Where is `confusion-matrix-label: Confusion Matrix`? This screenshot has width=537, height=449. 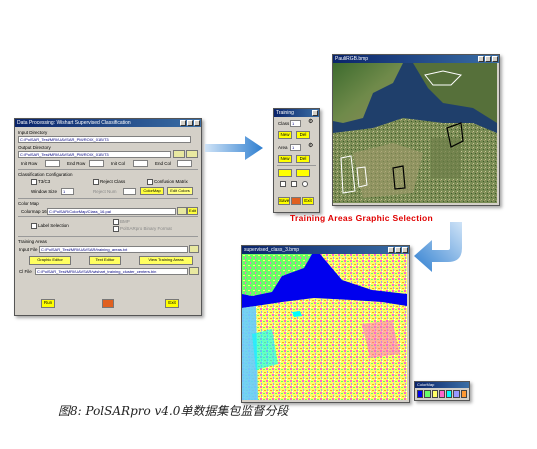
confusion-matrix-label: Confusion Matrix is located at coordinates (171, 181).